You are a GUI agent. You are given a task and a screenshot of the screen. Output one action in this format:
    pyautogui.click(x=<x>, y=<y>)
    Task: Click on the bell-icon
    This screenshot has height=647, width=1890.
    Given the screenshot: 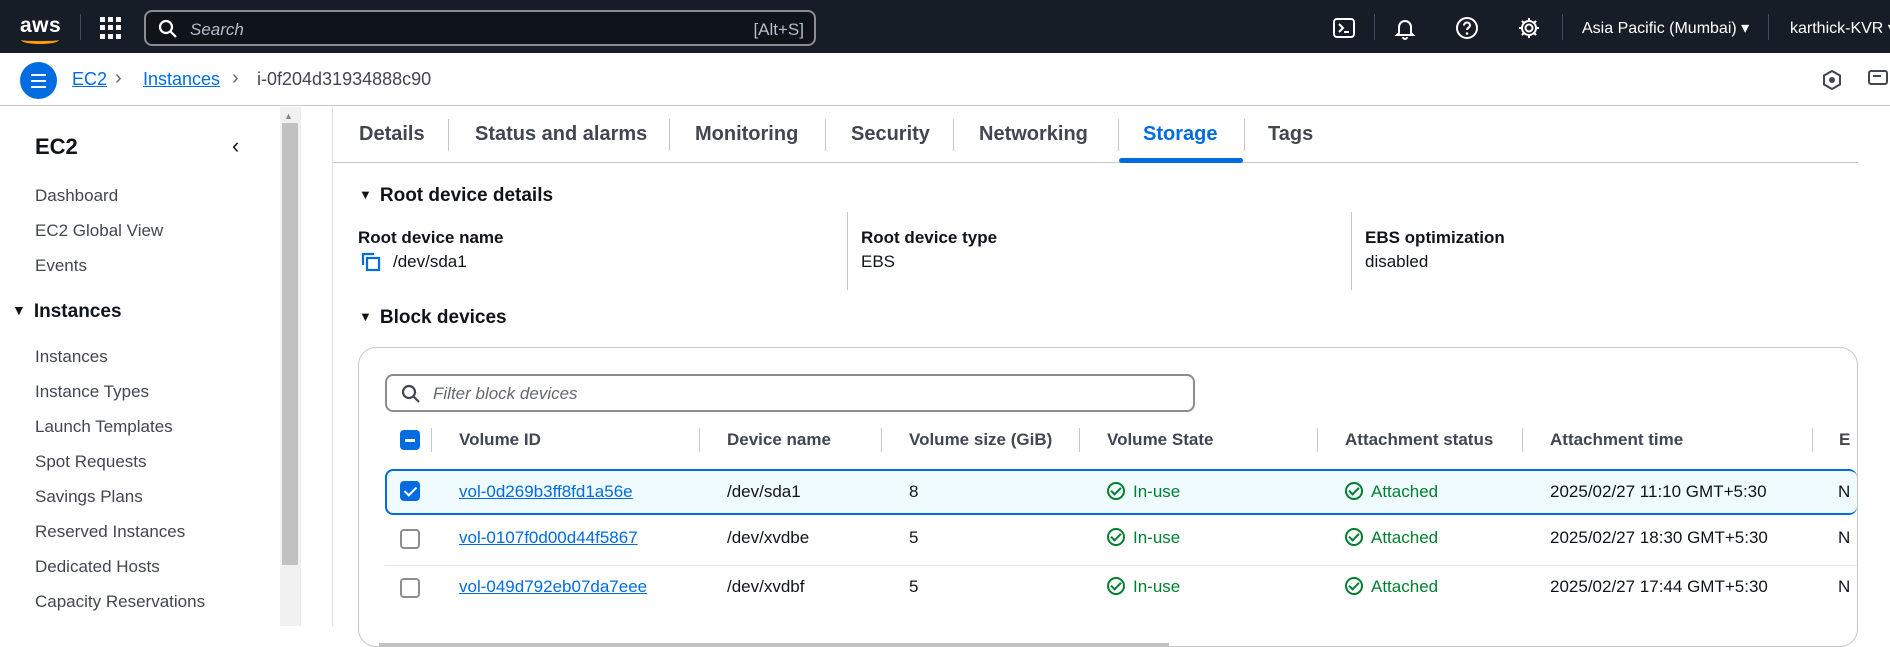 What is the action you would take?
    pyautogui.click(x=1405, y=28)
    